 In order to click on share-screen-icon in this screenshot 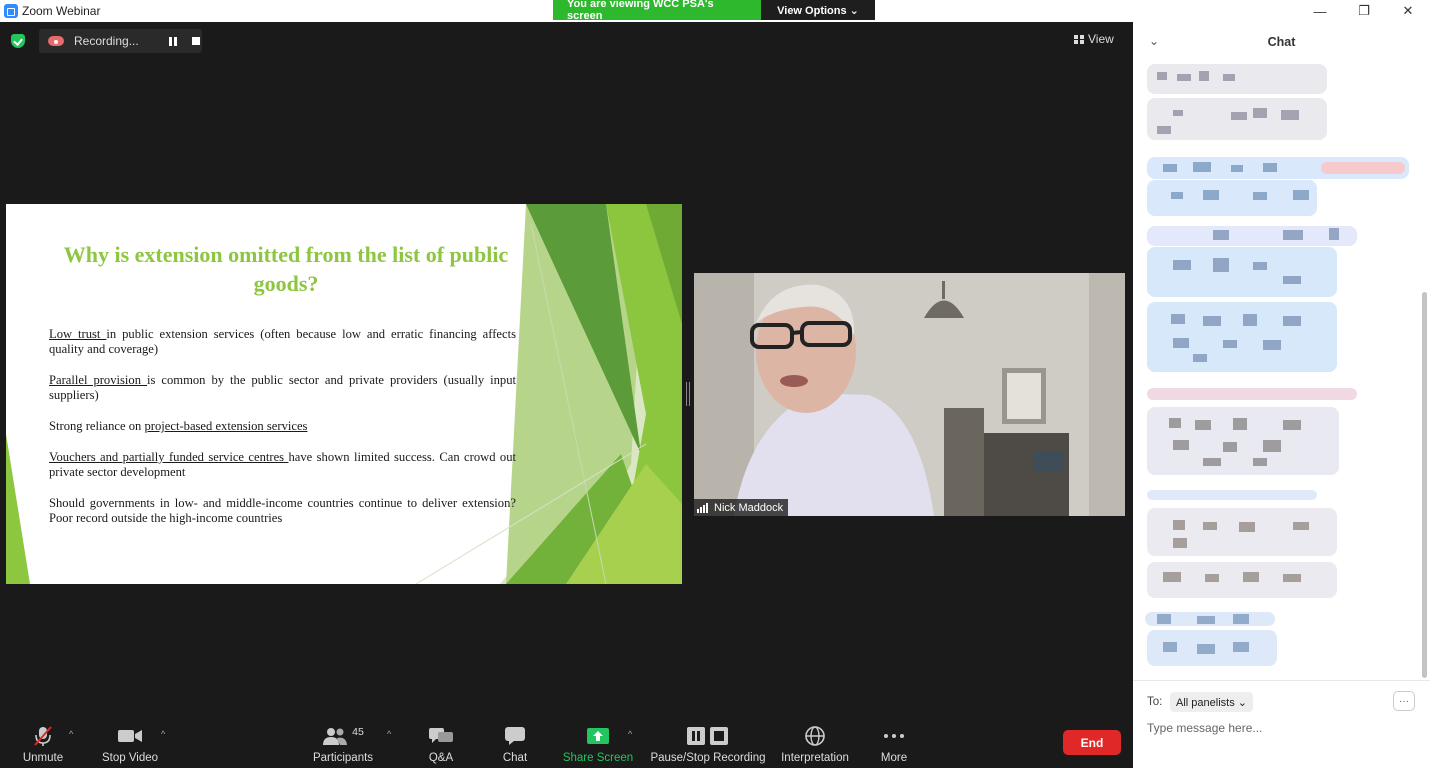, I will do `click(598, 736)`.